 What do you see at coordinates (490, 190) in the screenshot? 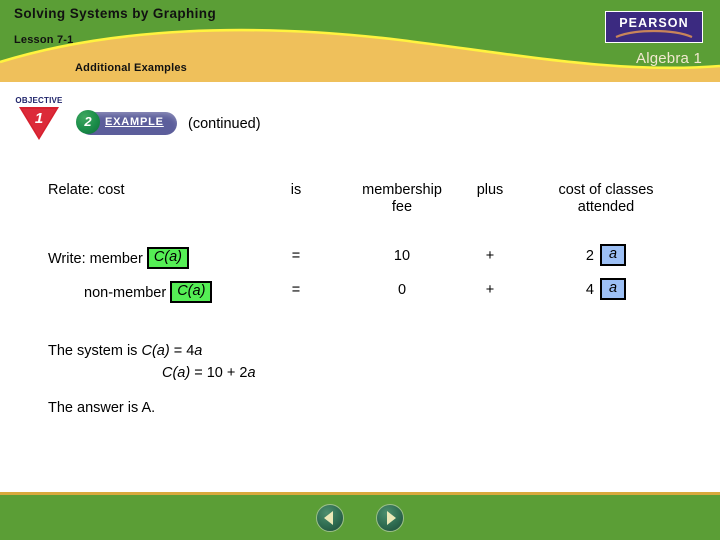
I see `relate-plus: plus` at bounding box center [490, 190].